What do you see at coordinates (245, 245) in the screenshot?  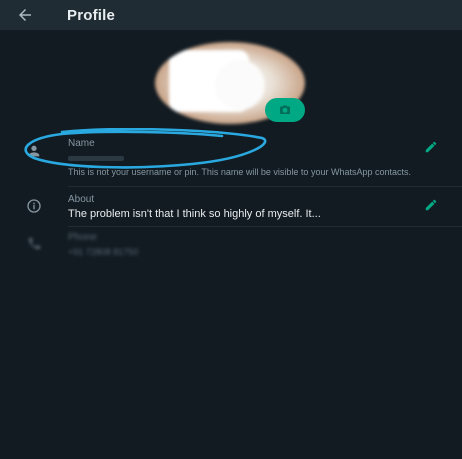 I see `phone-row-text: Phone +91 72808 81750` at bounding box center [245, 245].